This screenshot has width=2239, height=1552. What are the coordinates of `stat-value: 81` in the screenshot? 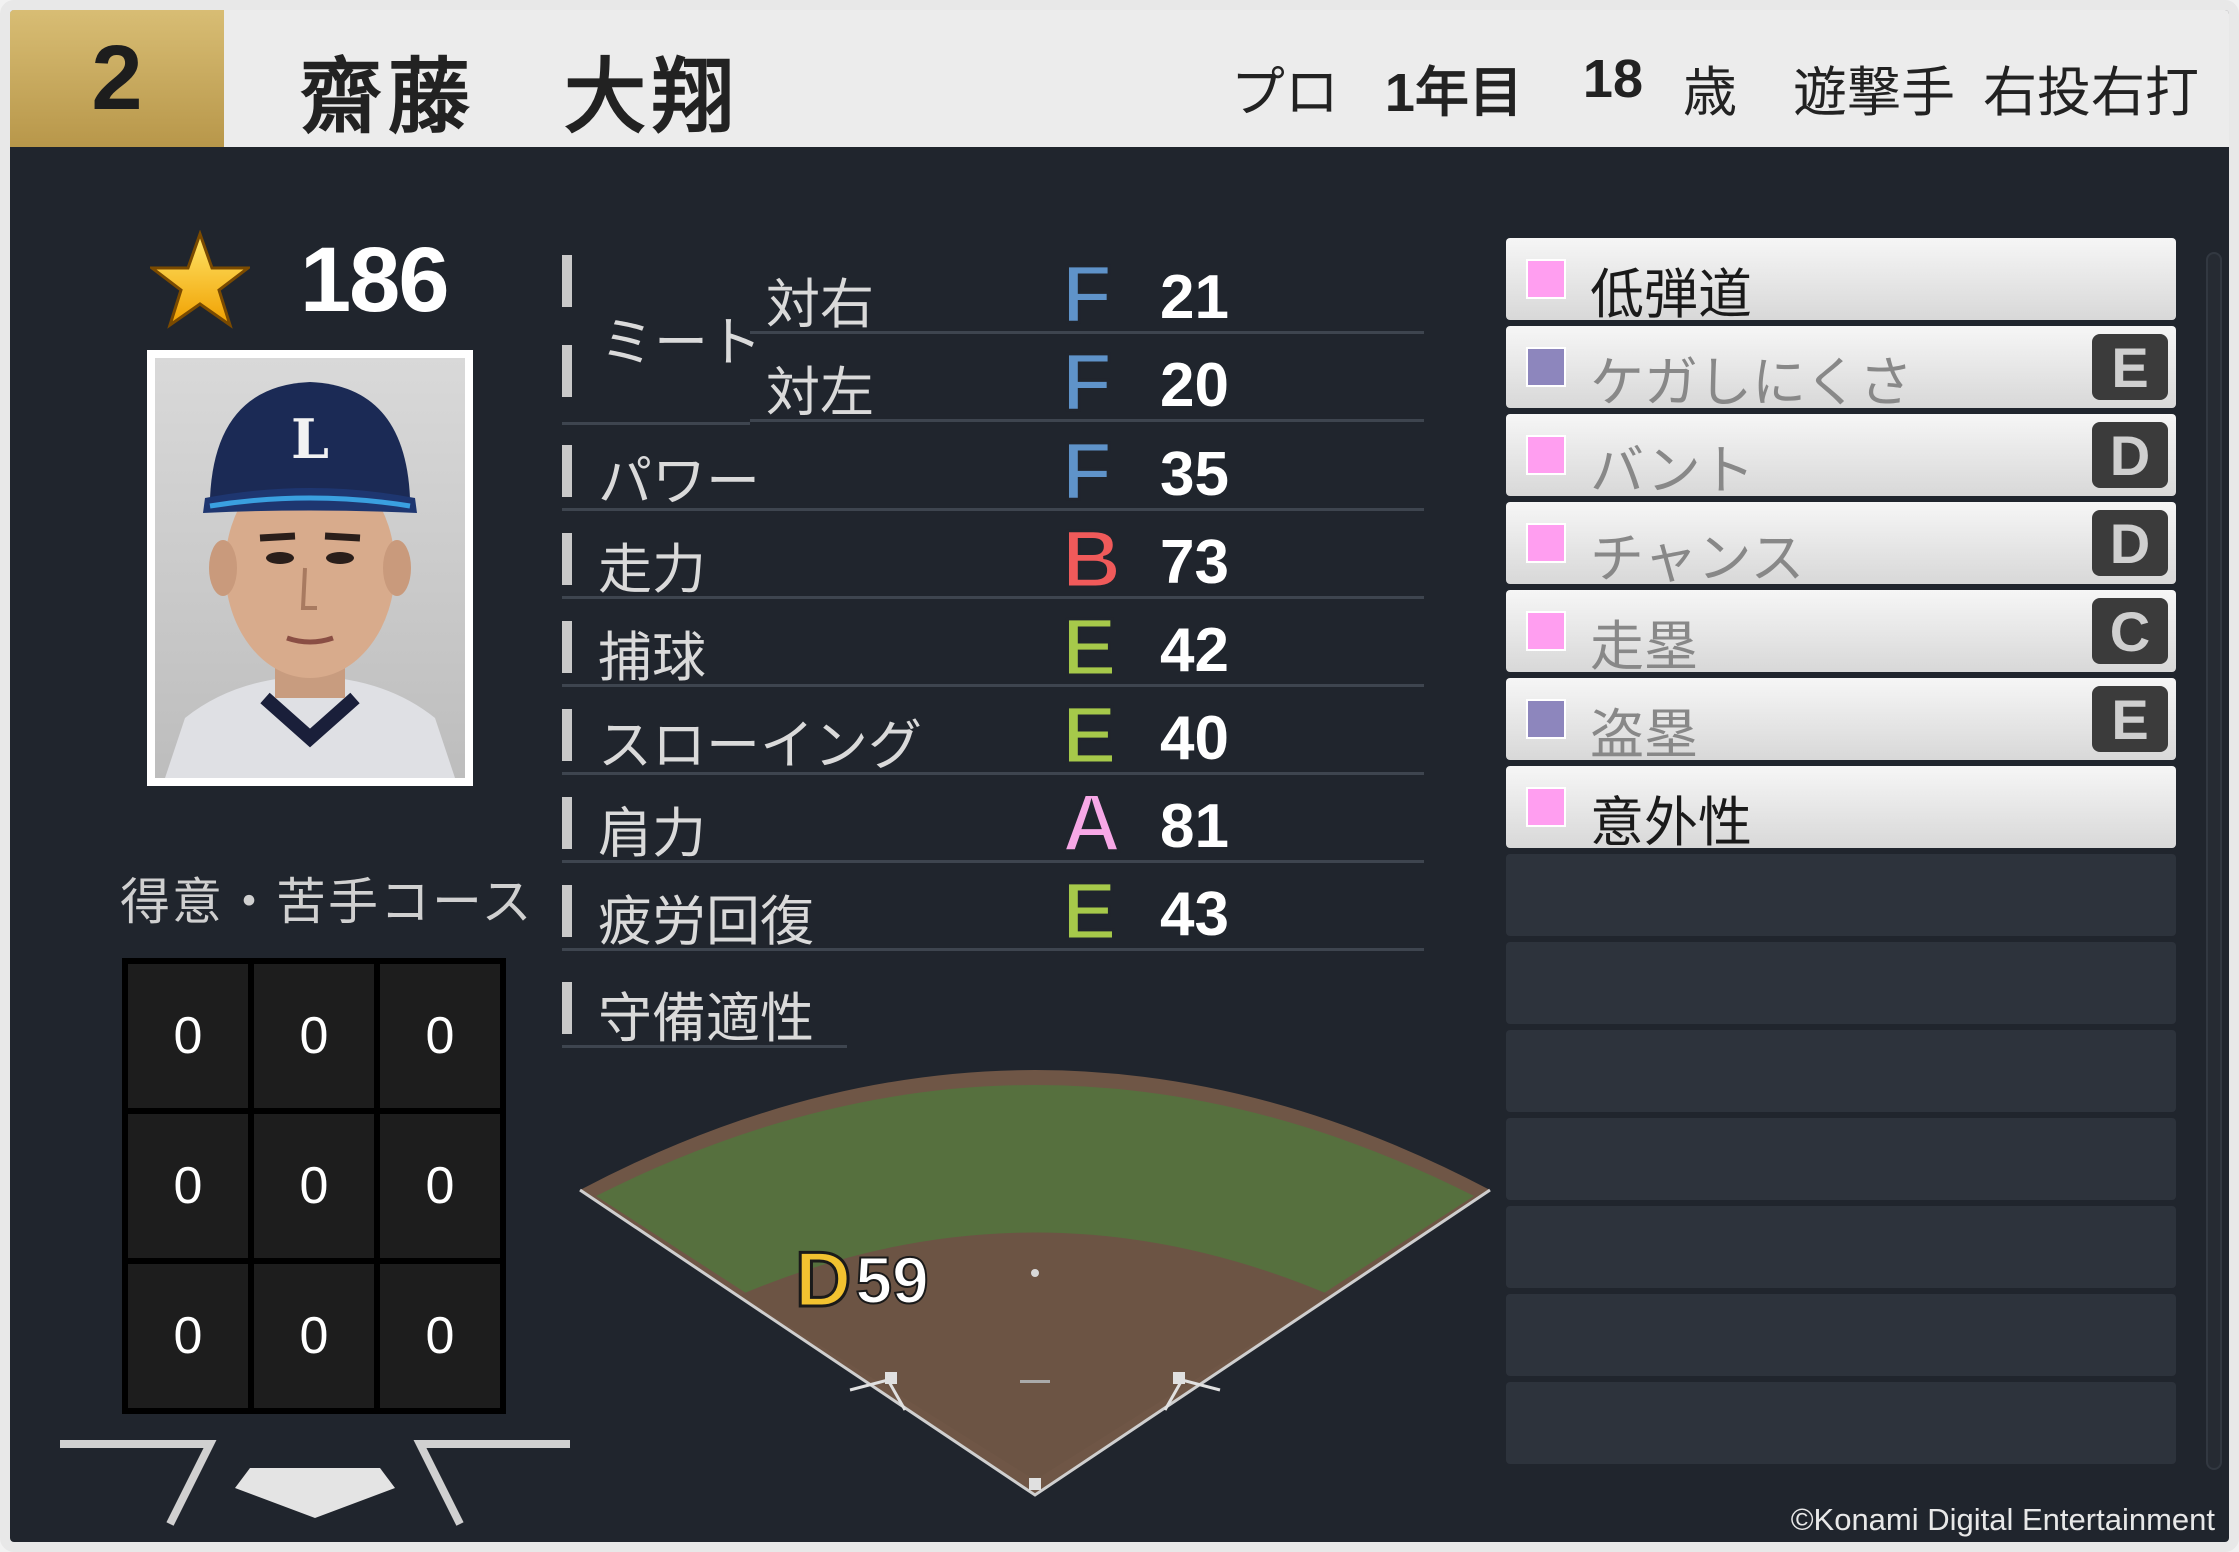 It's located at (1194, 826).